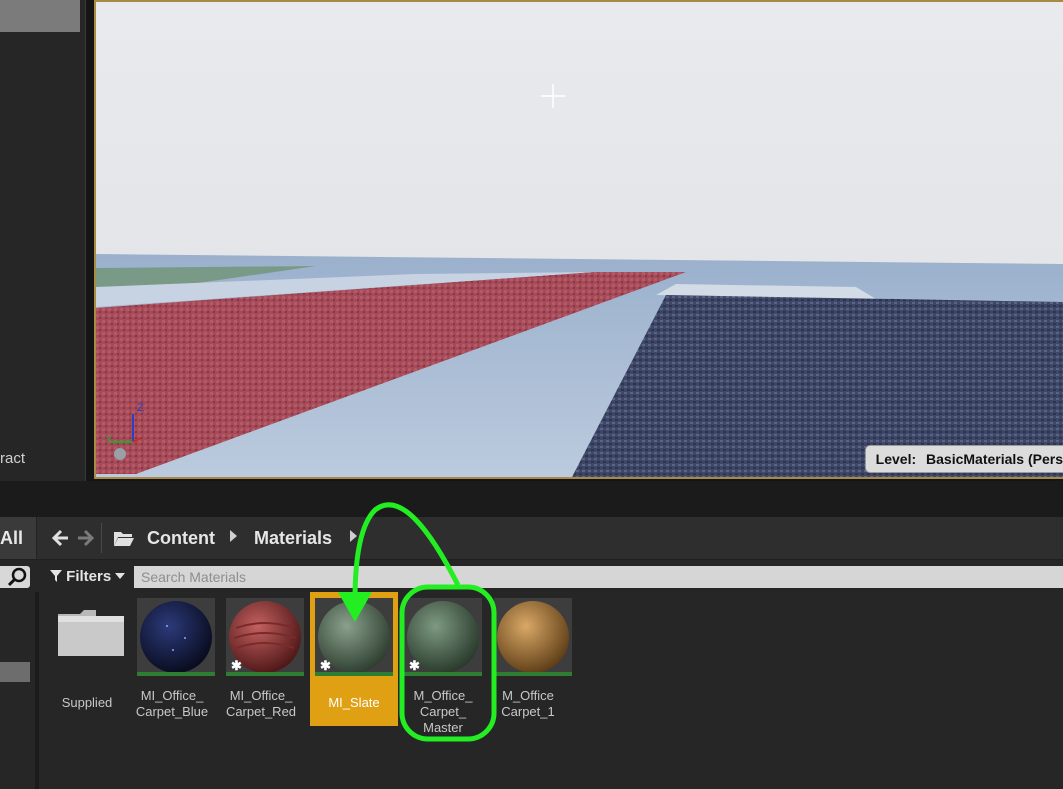 The image size is (1063, 789). I want to click on search-materials-input, so click(598, 577).